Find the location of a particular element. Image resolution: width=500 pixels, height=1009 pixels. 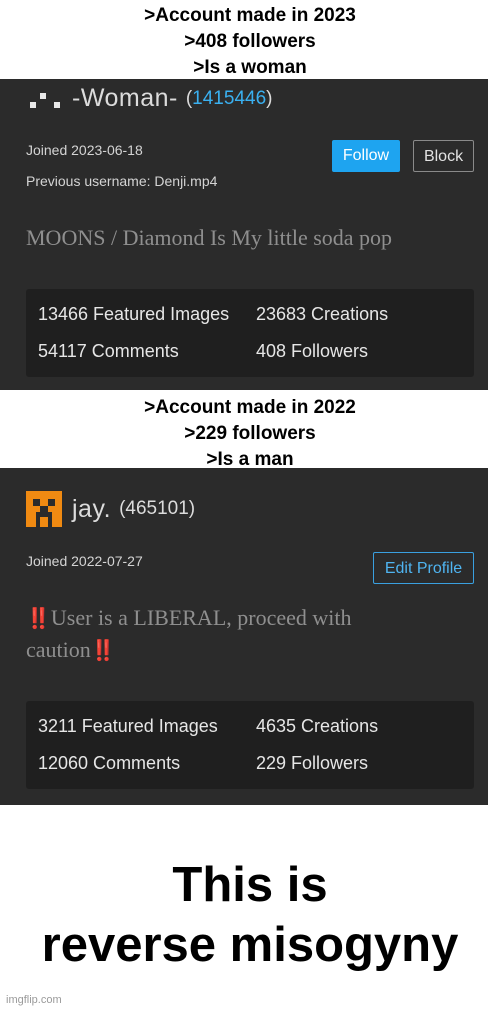

username-row: -Woman- (1415446) is located at coordinates (149, 98).